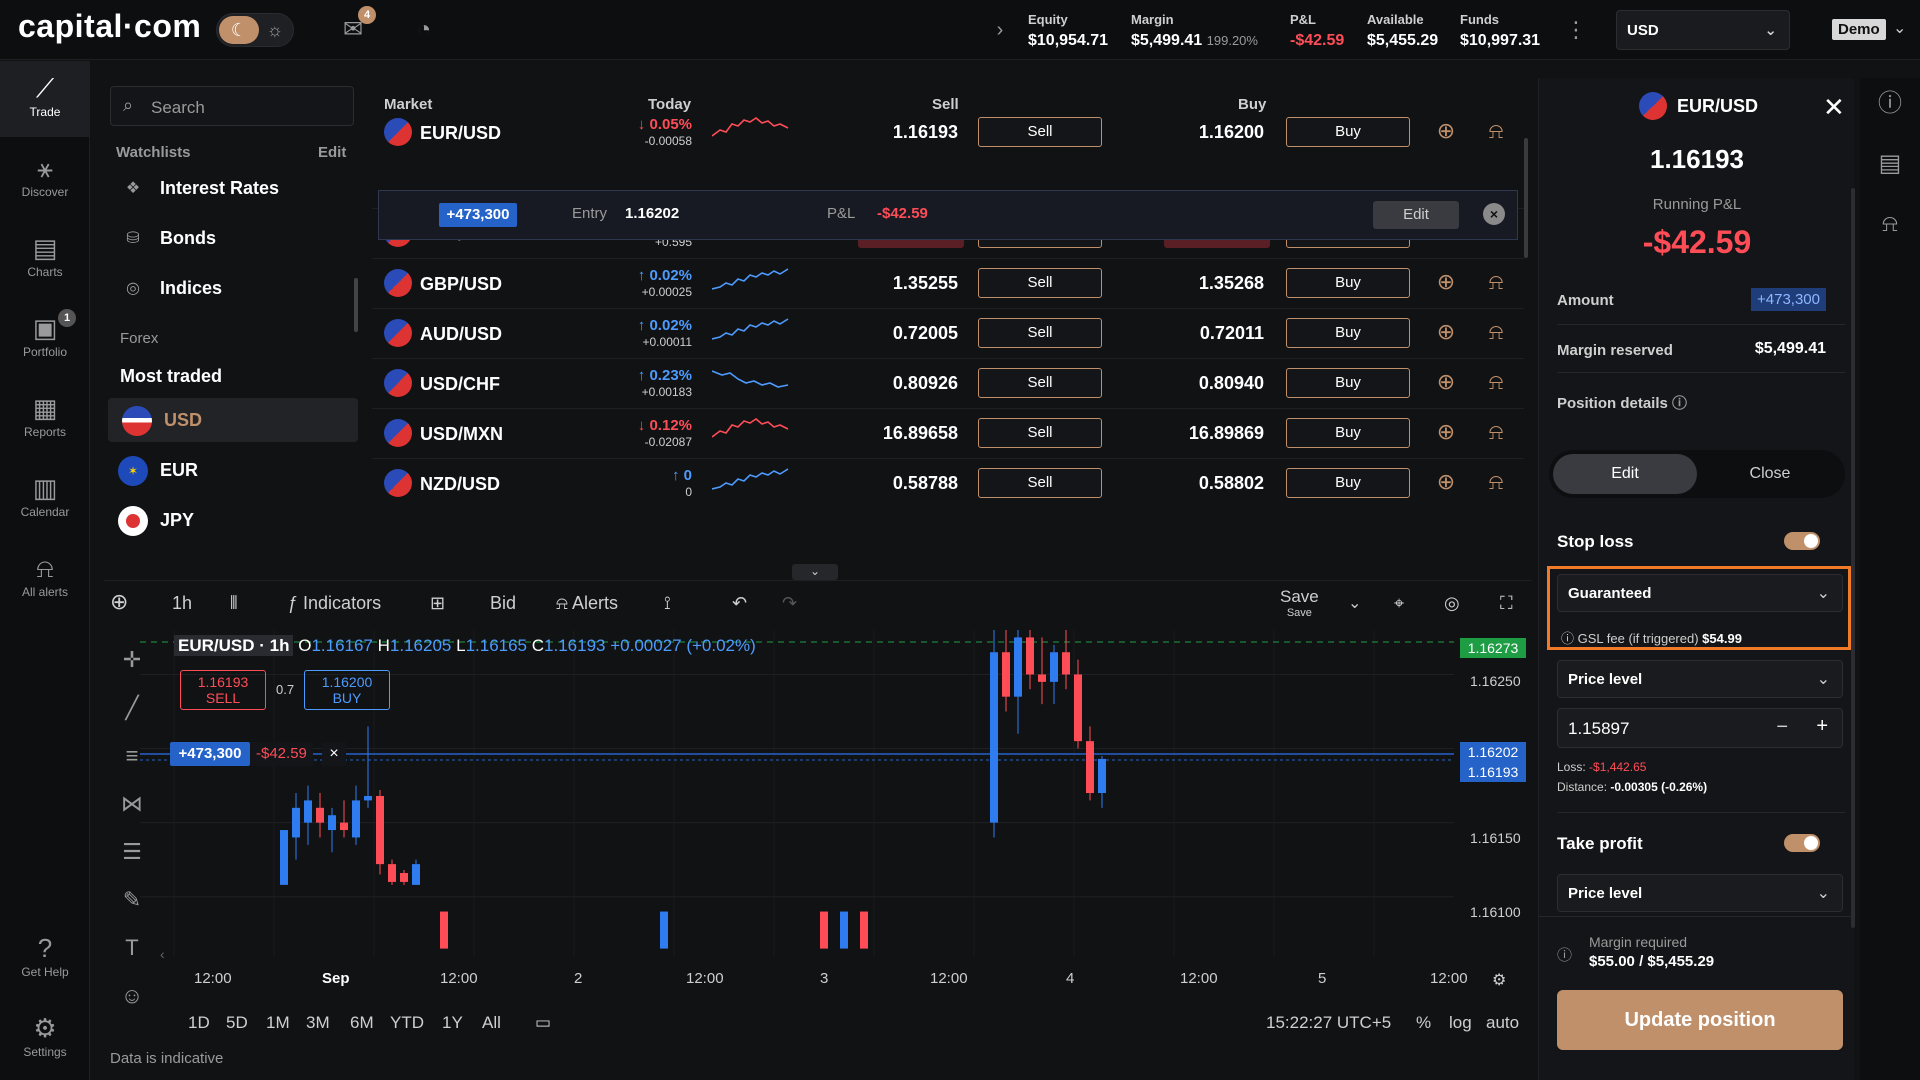  I want to click on close-position-icon: ×, so click(1494, 214).